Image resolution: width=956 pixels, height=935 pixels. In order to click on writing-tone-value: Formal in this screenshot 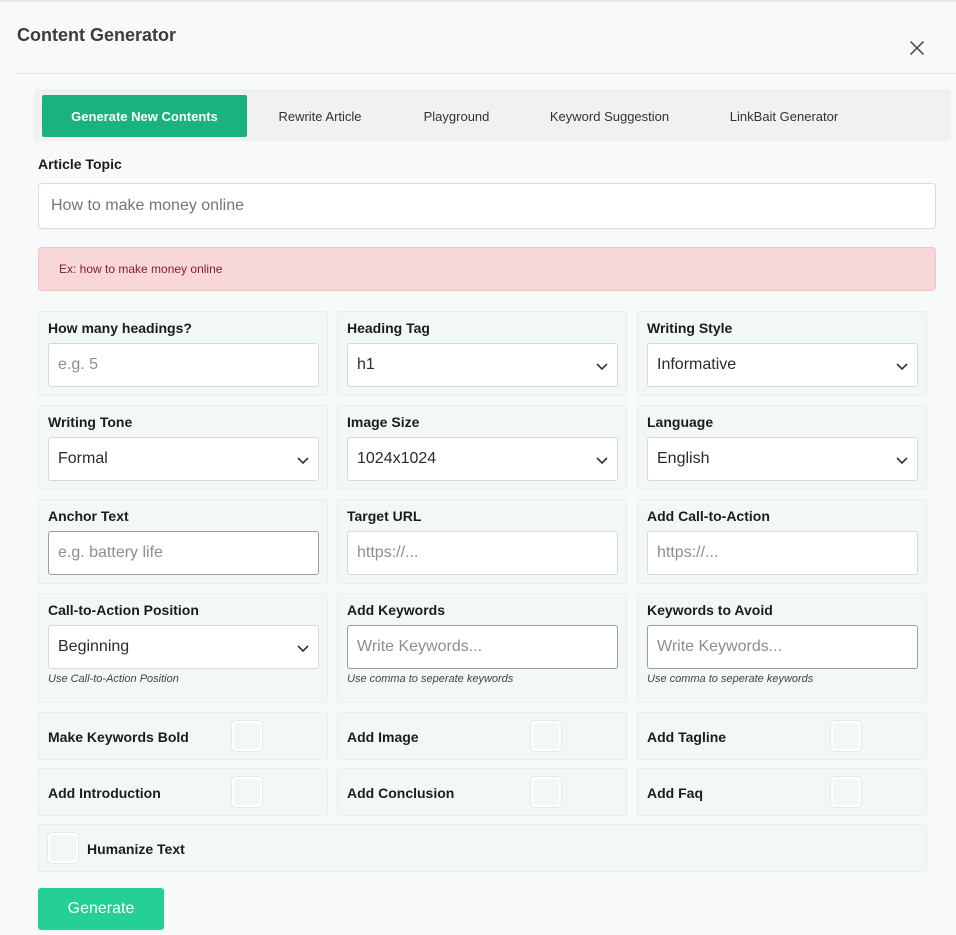, I will do `click(83, 458)`.